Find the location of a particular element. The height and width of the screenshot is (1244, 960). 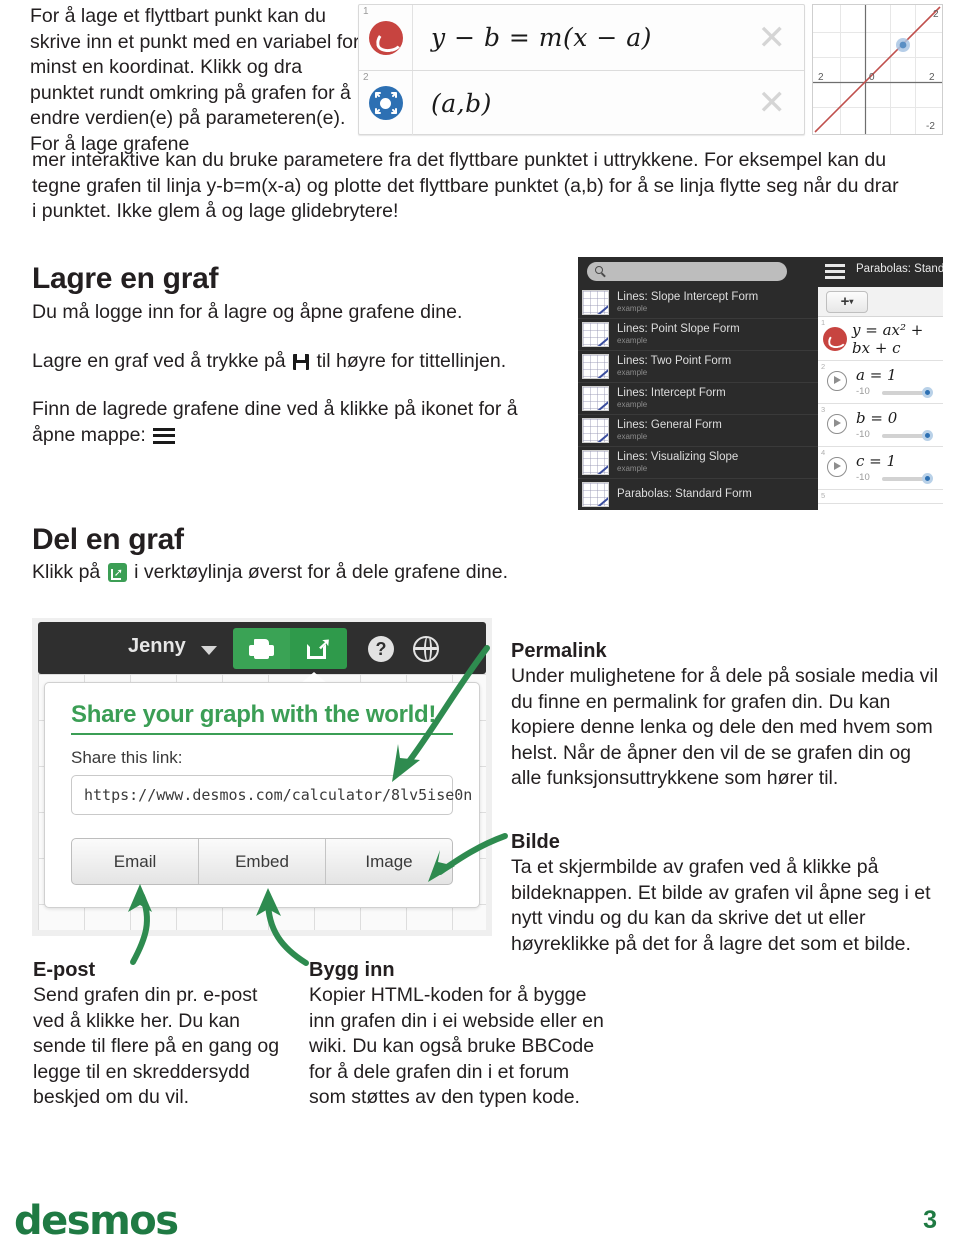

list-item: Lines: Point Slope Form example is located at coordinates (698, 335).